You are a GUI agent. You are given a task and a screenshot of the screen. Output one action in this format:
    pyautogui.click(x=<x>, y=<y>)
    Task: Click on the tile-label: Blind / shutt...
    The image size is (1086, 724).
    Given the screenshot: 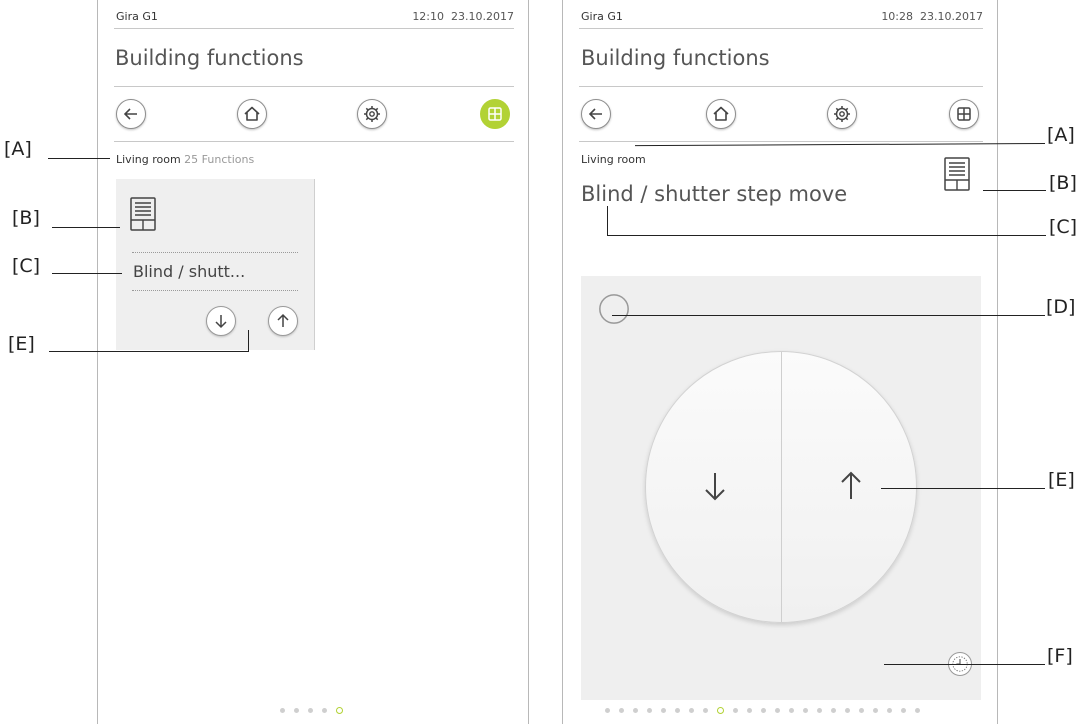 What is the action you would take?
    pyautogui.click(x=189, y=271)
    